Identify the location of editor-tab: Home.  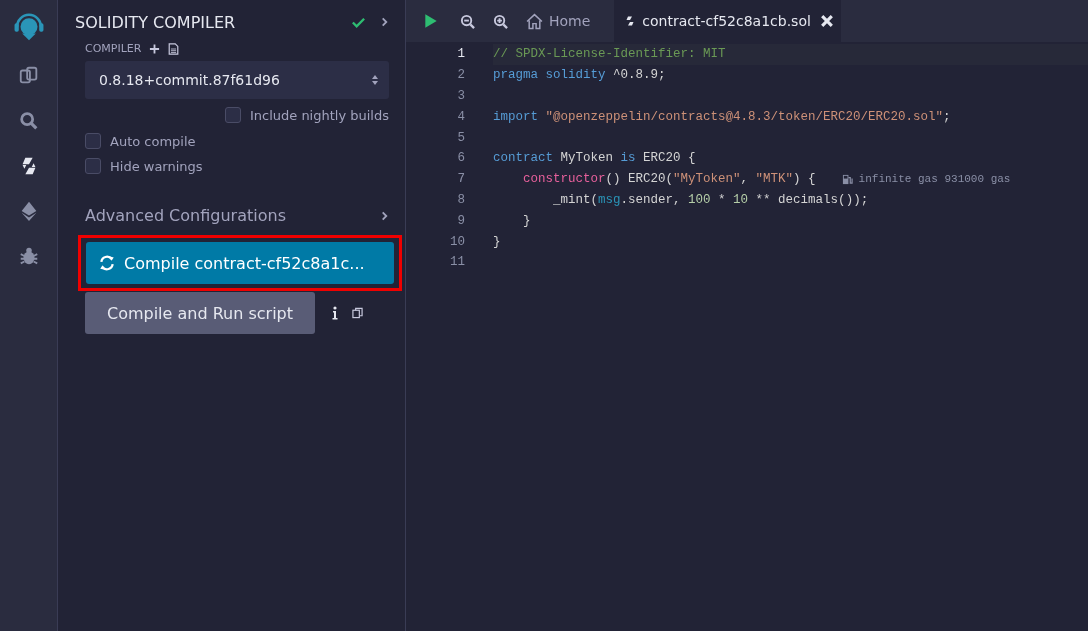
(570, 21).